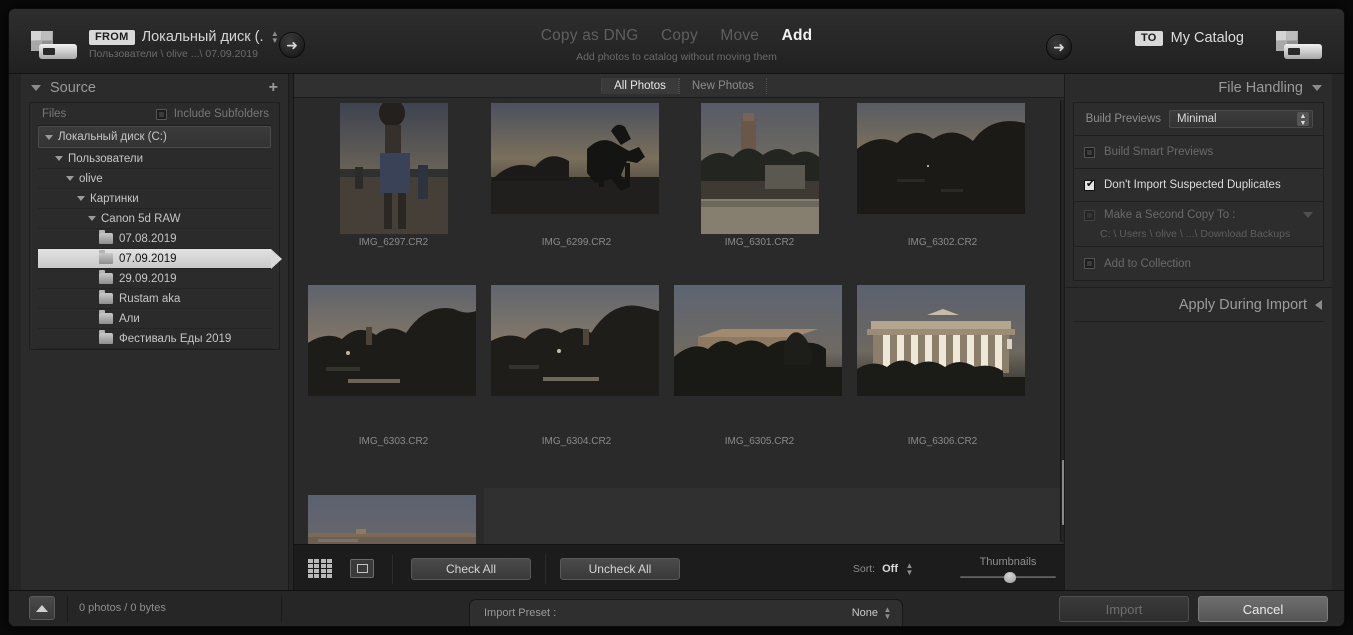  I want to click on add-to-collection-row: Add to Collection, so click(1198, 263).